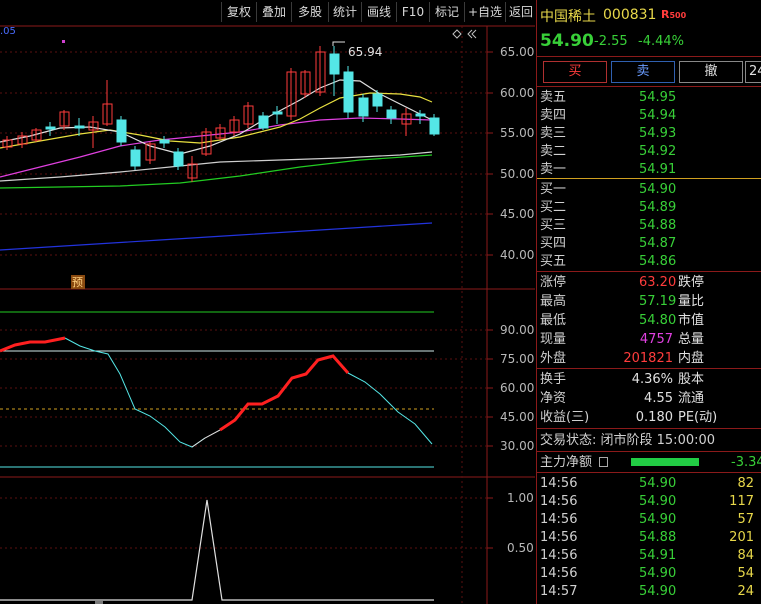  What do you see at coordinates (553, 282) in the screenshot?
I see `stat-label: 涨停` at bounding box center [553, 282].